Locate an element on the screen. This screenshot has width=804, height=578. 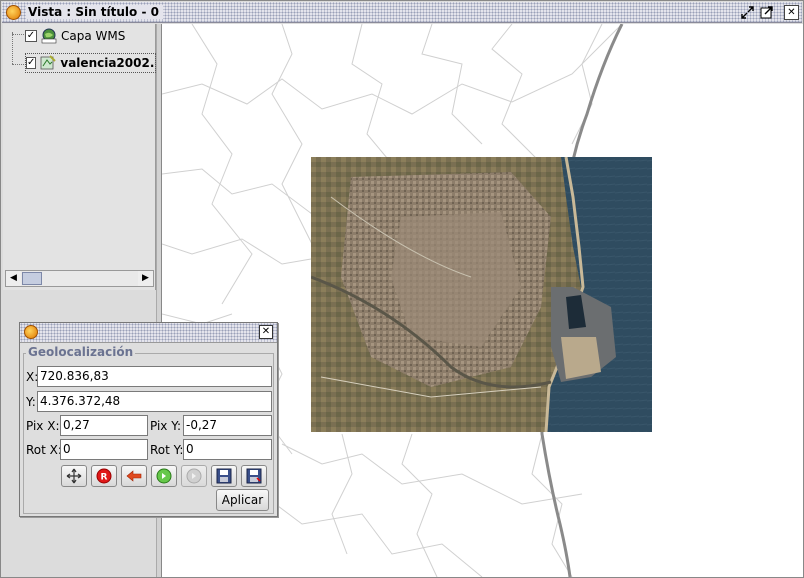
restore-icon is located at coordinates (747, 12).